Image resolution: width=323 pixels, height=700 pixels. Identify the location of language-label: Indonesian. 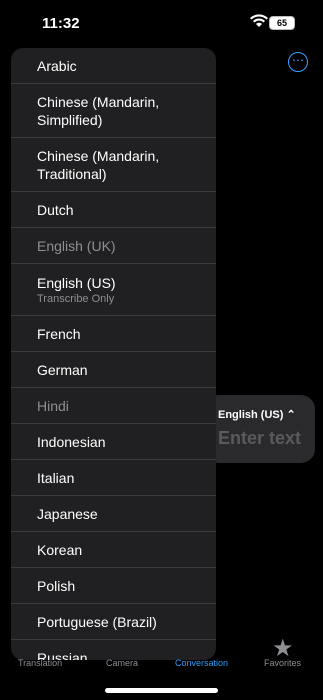
(71, 441).